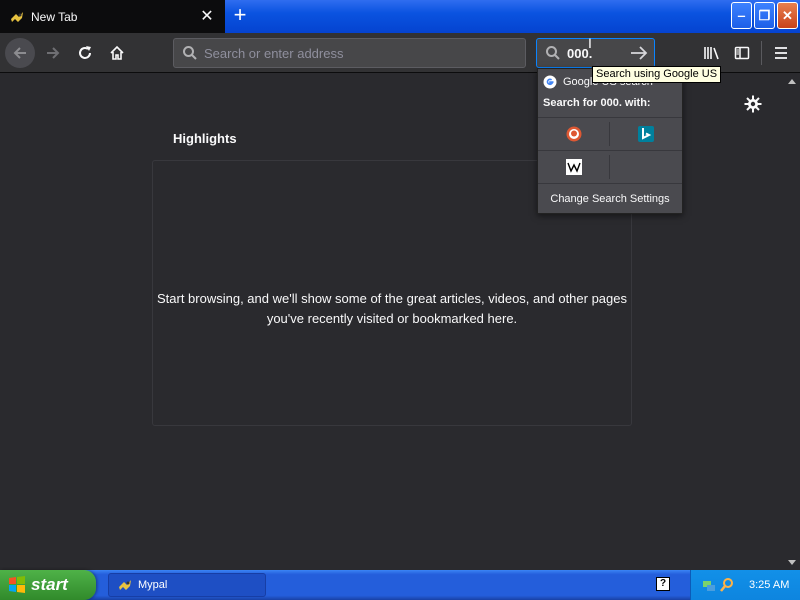 The image size is (800, 600). I want to click on back-button, so click(20, 53).